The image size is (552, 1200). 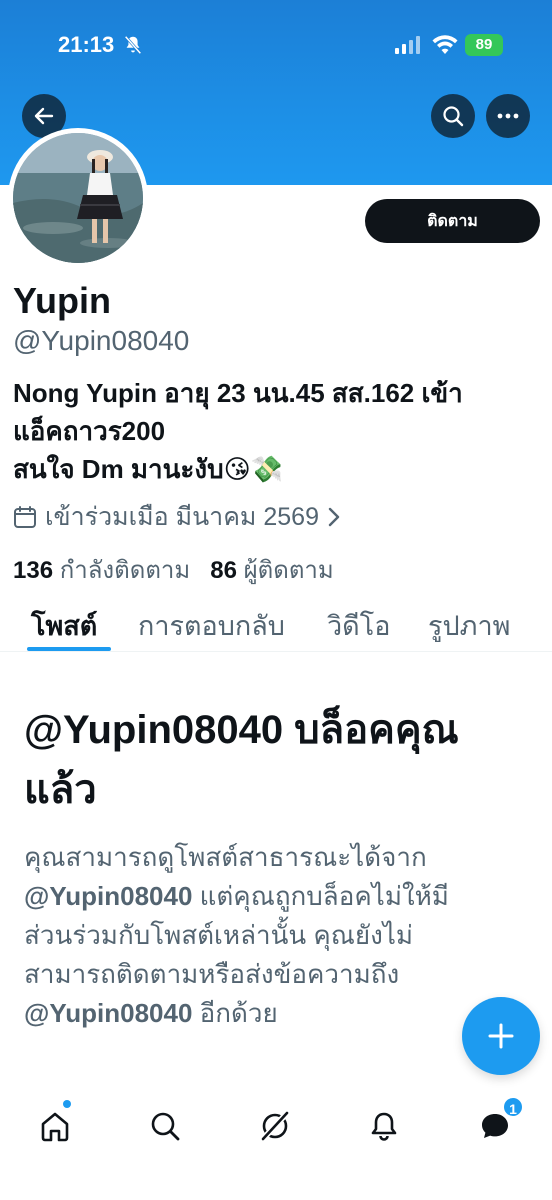 I want to click on grok-icon, so click(x=275, y=1126).